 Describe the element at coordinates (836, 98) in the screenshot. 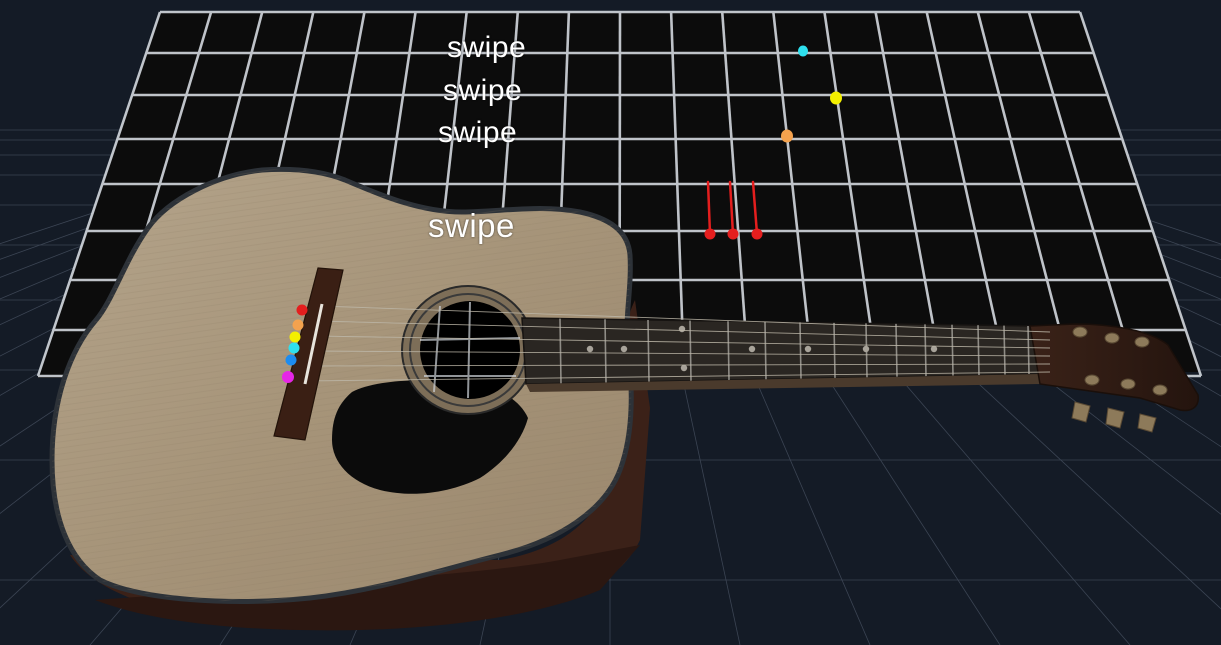

I see `note-marker-yellow` at that location.